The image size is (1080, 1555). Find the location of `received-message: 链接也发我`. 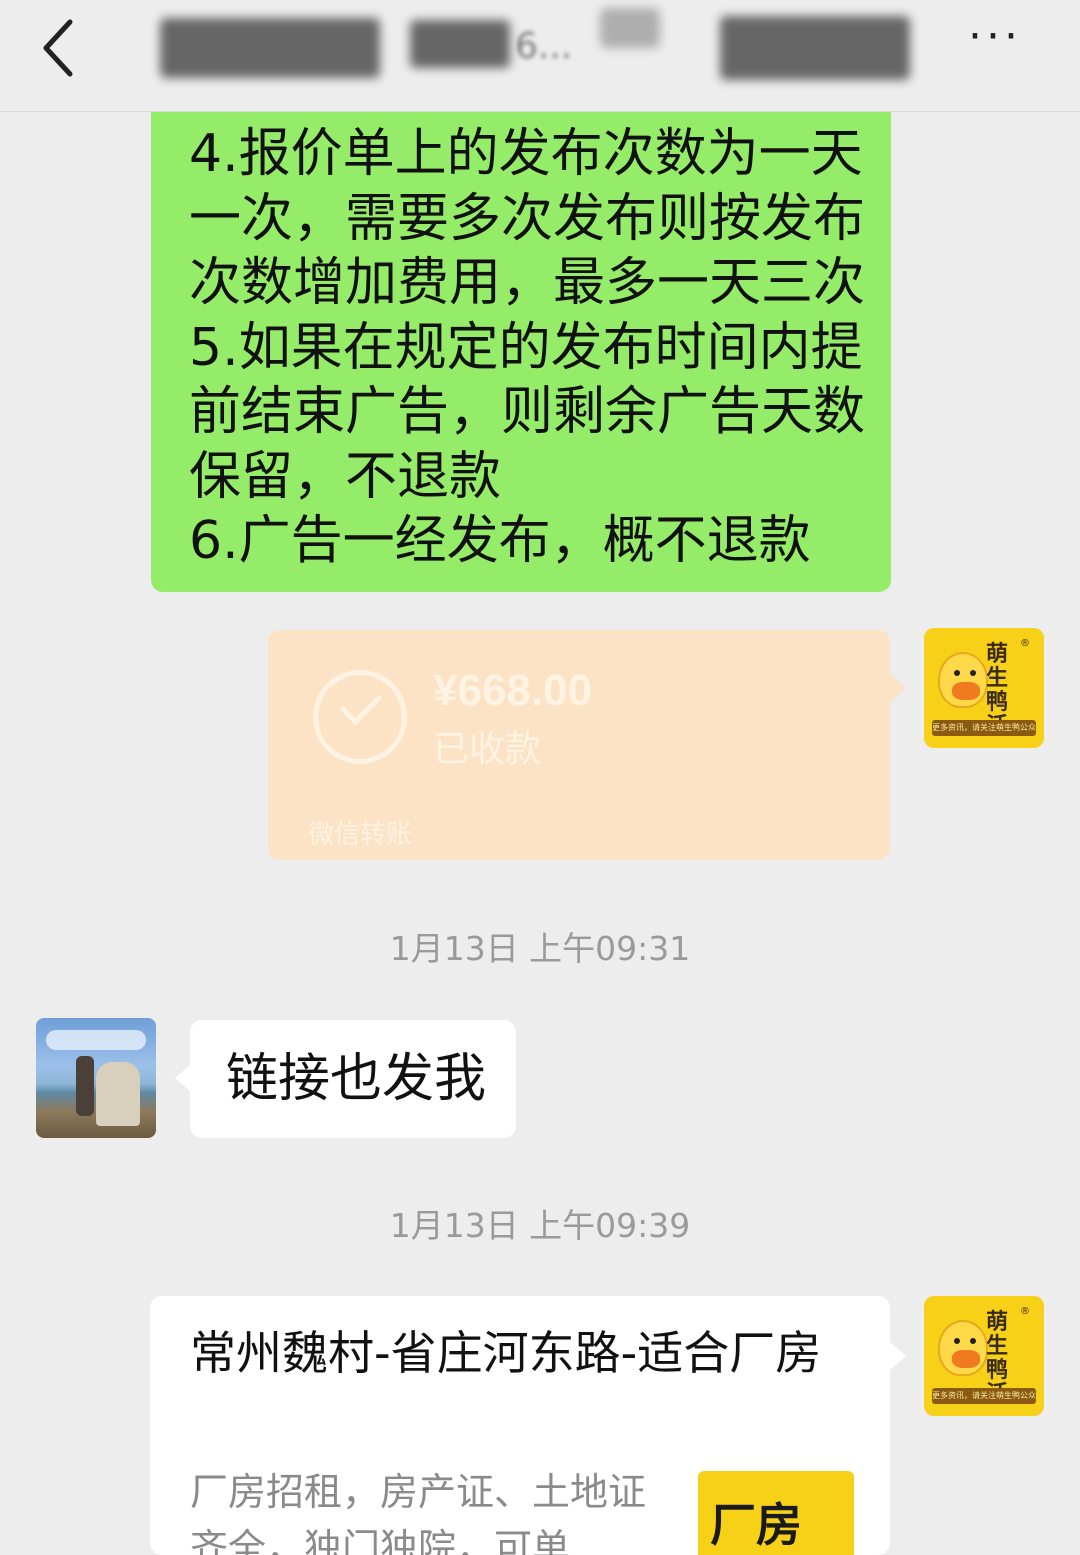

received-message: 链接也发我 is located at coordinates (353, 1079).